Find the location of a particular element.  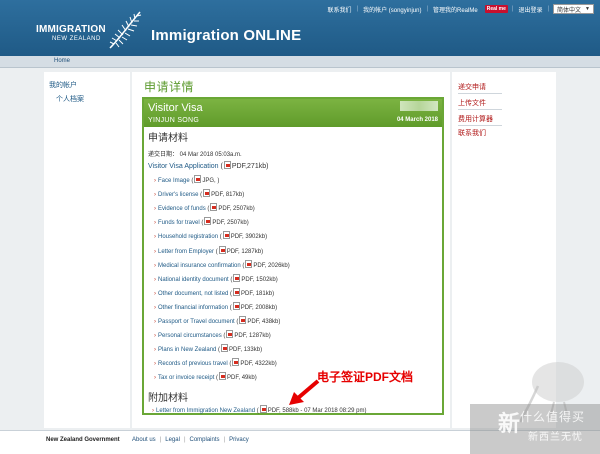

logo-subtext: NEW ZEALAND is located at coordinates (76, 39).